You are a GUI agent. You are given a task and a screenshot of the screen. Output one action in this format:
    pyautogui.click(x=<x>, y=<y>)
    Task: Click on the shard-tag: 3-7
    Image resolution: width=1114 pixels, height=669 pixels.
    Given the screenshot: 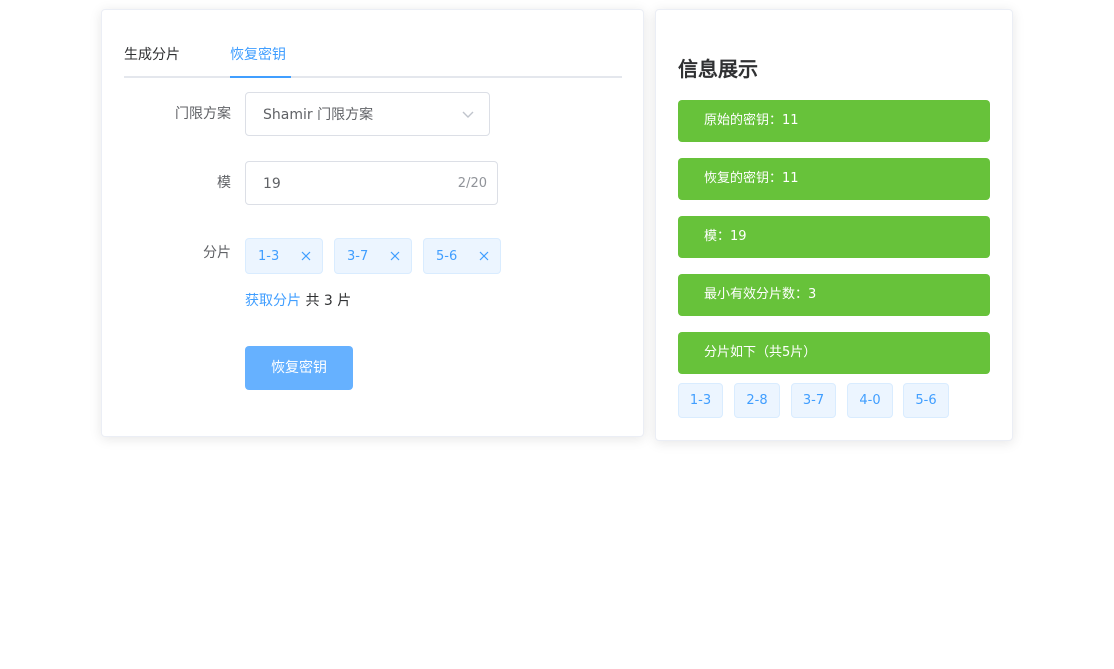 What is the action you would take?
    pyautogui.click(x=373, y=256)
    